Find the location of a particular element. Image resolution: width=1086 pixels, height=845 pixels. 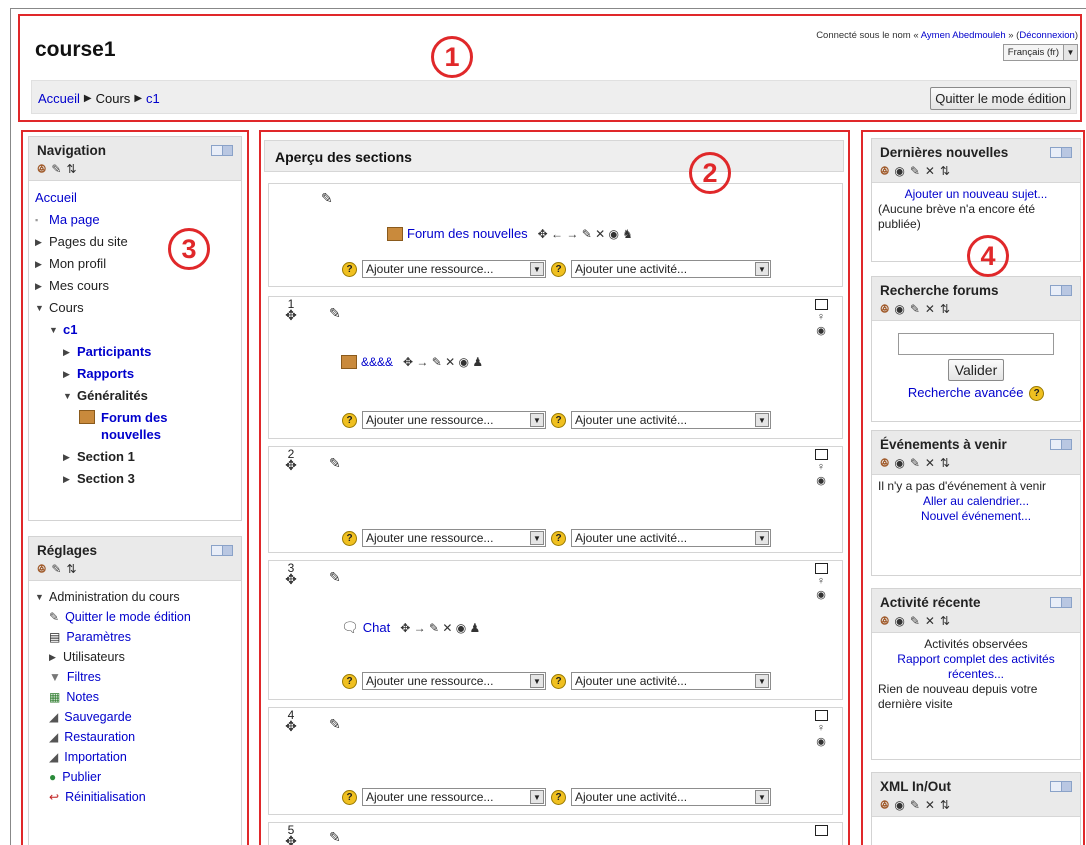

annotation-number-1: 1 is located at coordinates (452, 57).